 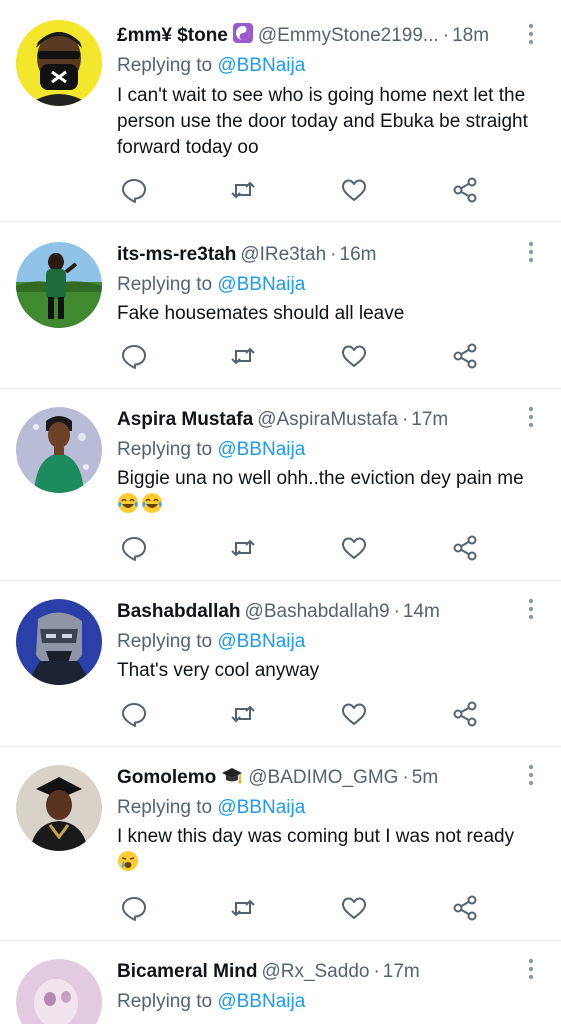 What do you see at coordinates (317, 611) in the screenshot?
I see `user-handle: @Bashabdallah9` at bounding box center [317, 611].